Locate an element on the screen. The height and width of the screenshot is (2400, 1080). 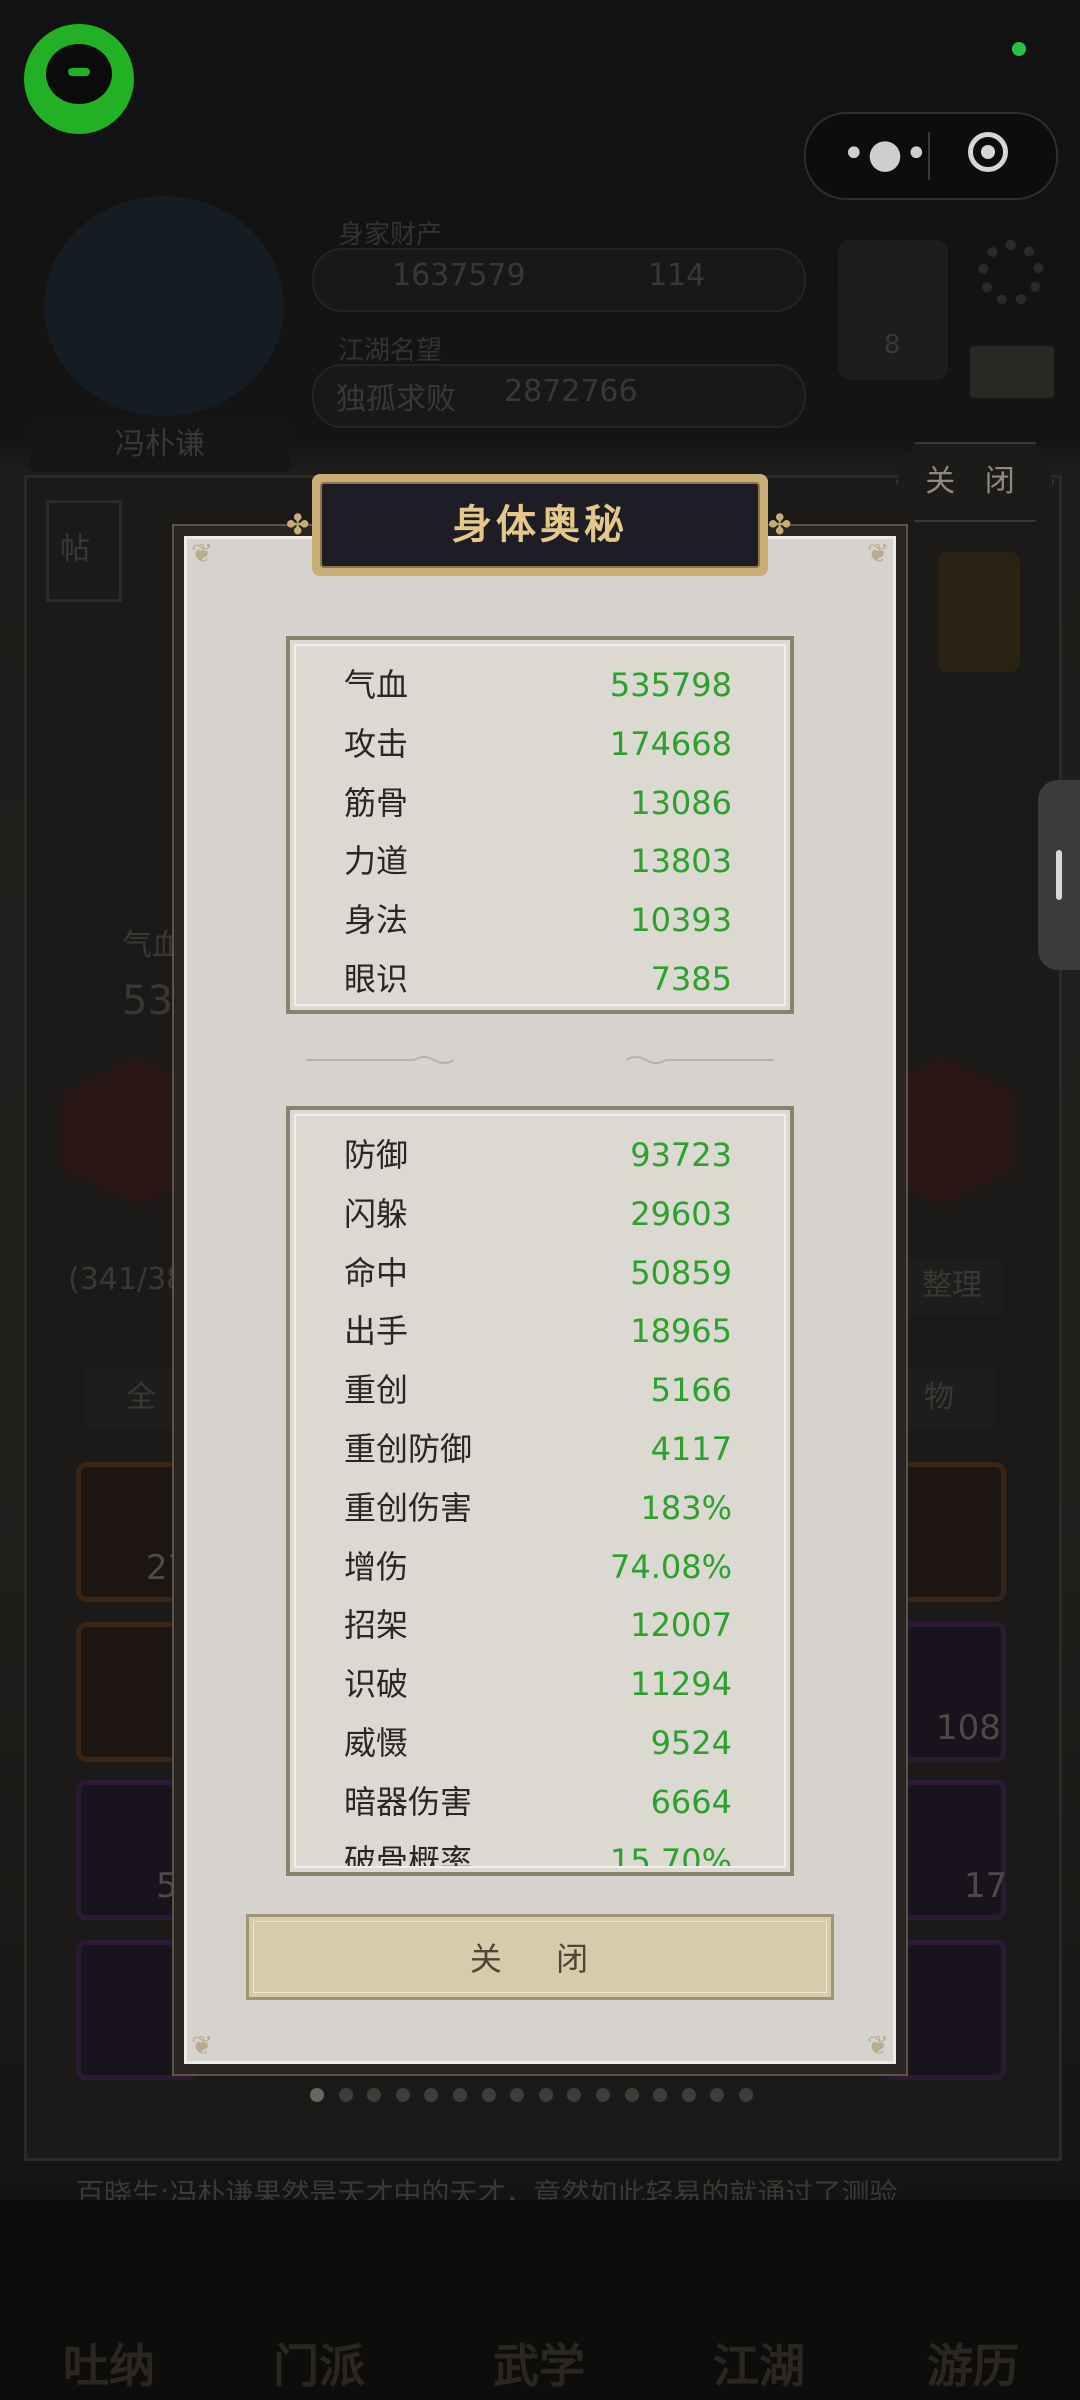
stat-name: 出手 is located at coordinates (376, 1331).